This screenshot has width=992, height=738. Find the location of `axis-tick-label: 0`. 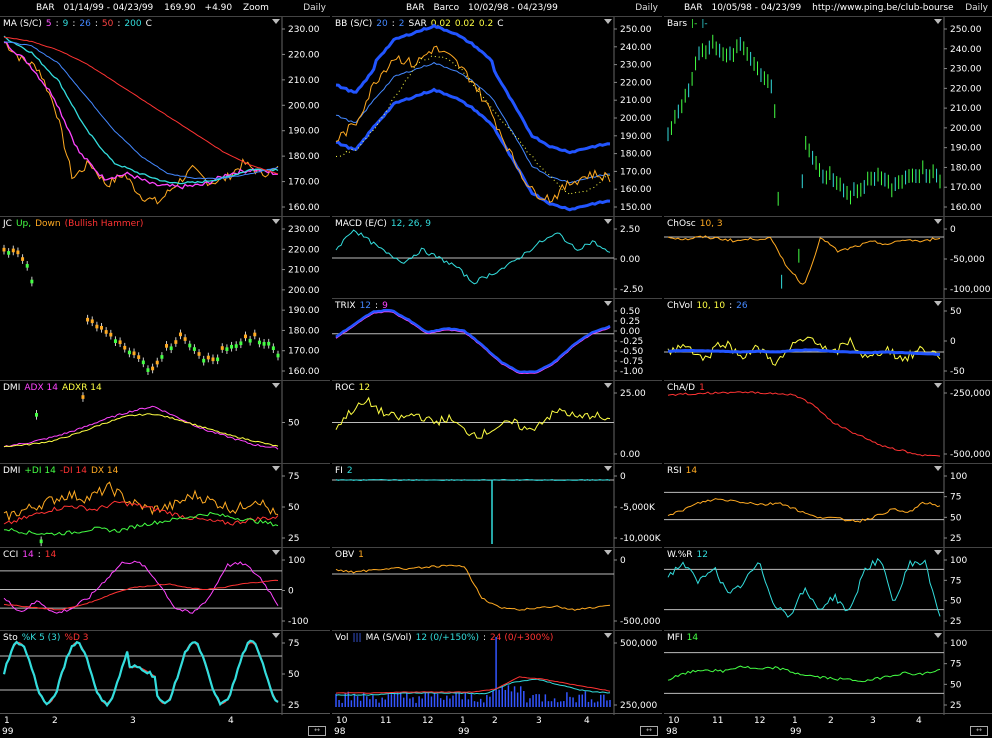

axis-tick-label: 0 is located at coordinates (953, 230).